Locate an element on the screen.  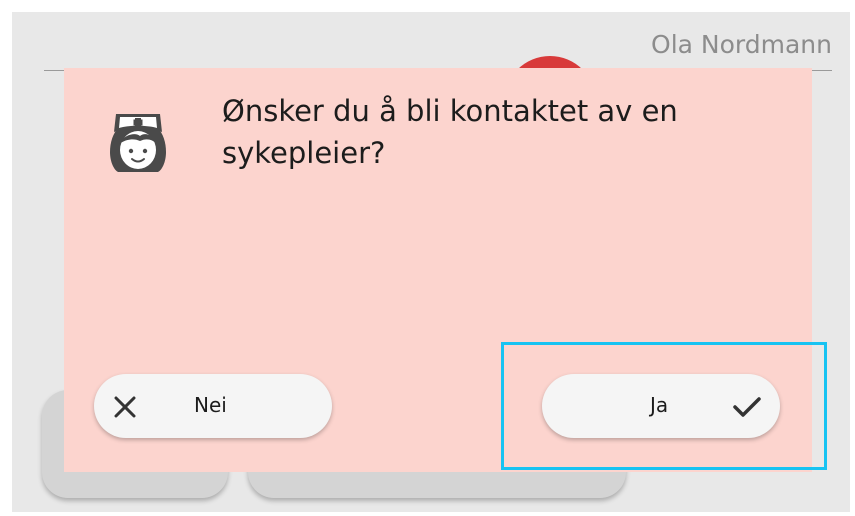
checkmark-icon is located at coordinates (746, 407).